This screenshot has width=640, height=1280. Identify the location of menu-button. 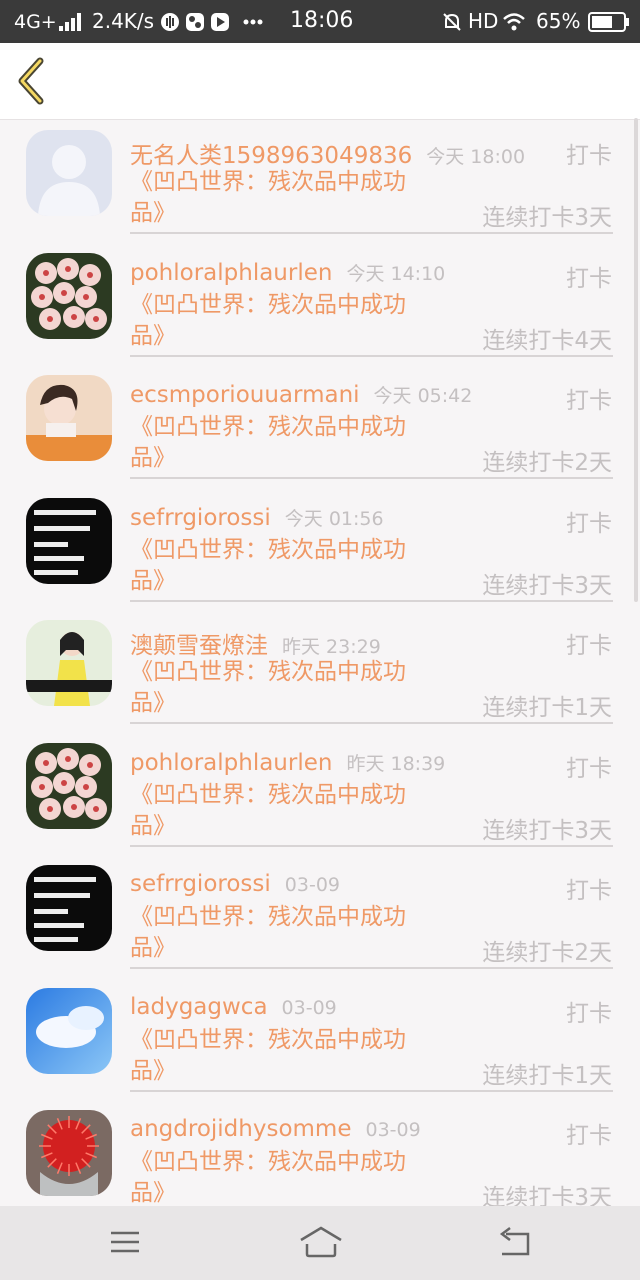
(125, 1242).